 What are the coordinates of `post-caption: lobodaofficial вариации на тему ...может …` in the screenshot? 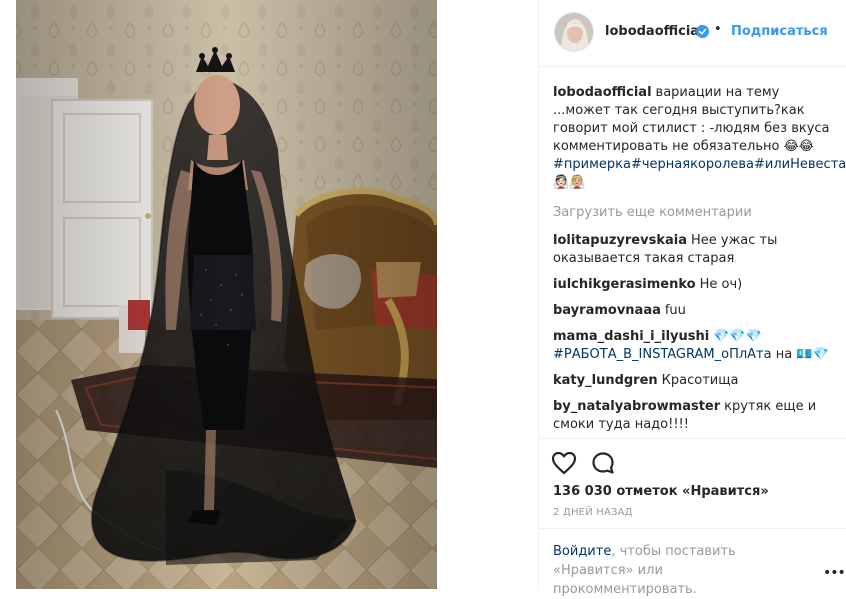 It's located at (699, 138).